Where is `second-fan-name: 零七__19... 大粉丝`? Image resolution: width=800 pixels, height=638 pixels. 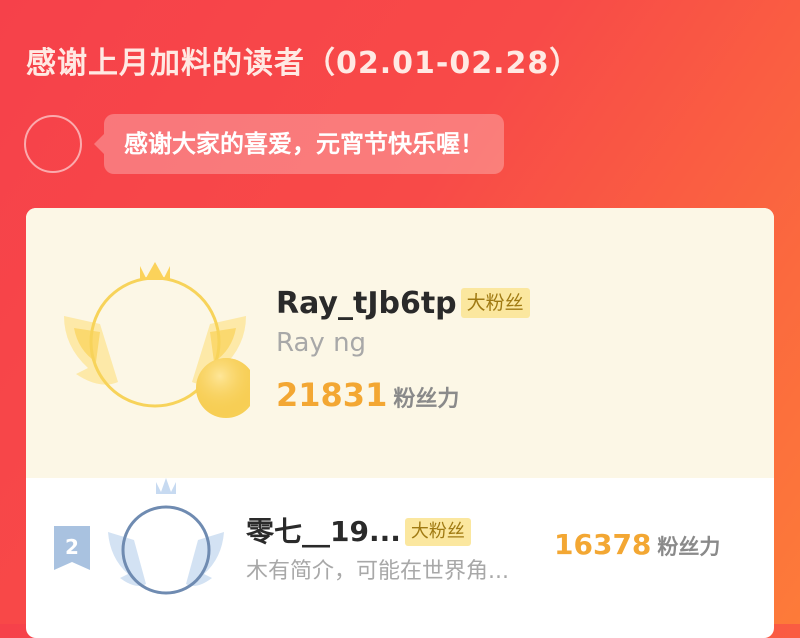 second-fan-name: 零七__19... 大粉丝 is located at coordinates (358, 530).